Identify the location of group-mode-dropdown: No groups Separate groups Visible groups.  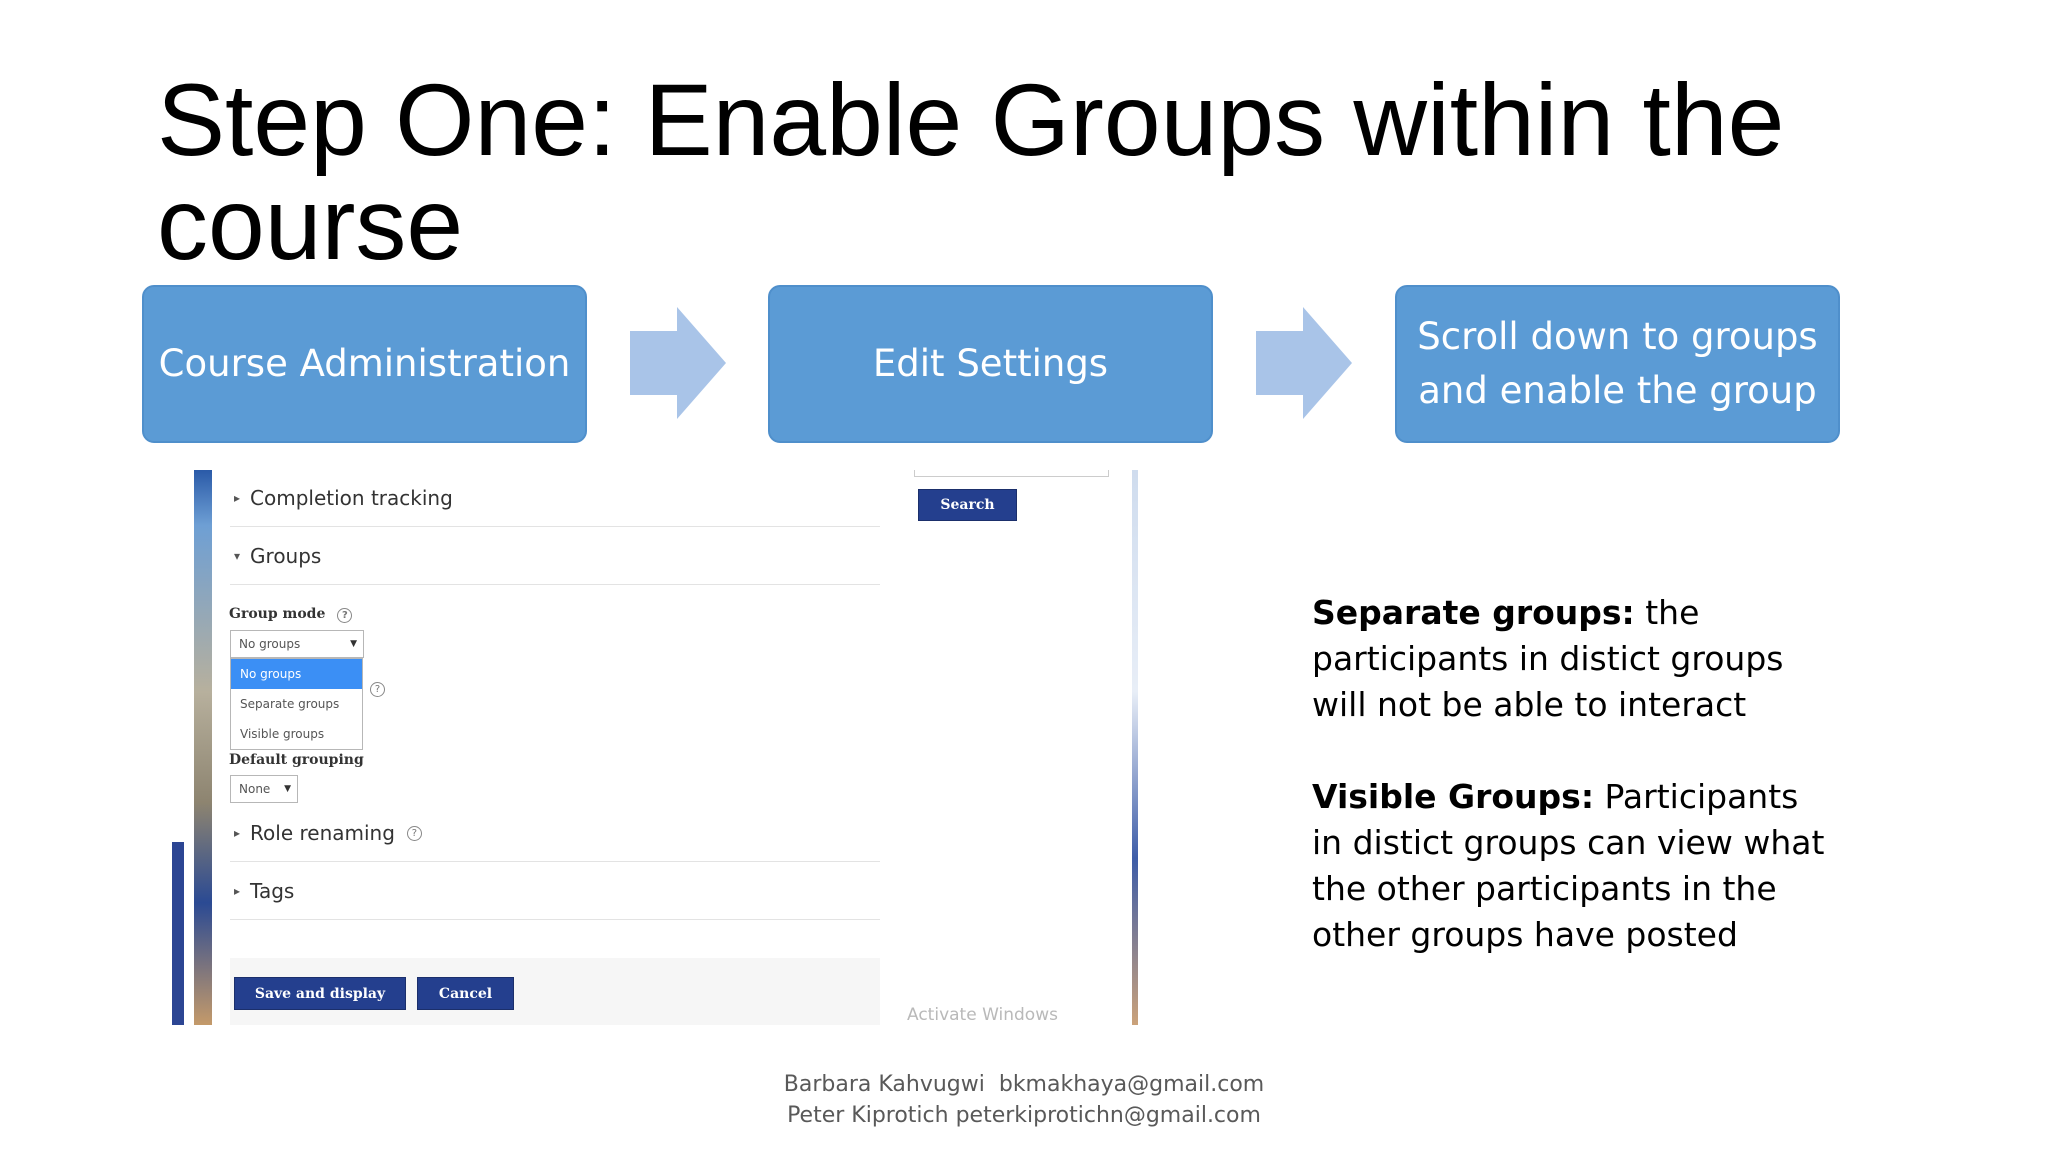
(296, 704).